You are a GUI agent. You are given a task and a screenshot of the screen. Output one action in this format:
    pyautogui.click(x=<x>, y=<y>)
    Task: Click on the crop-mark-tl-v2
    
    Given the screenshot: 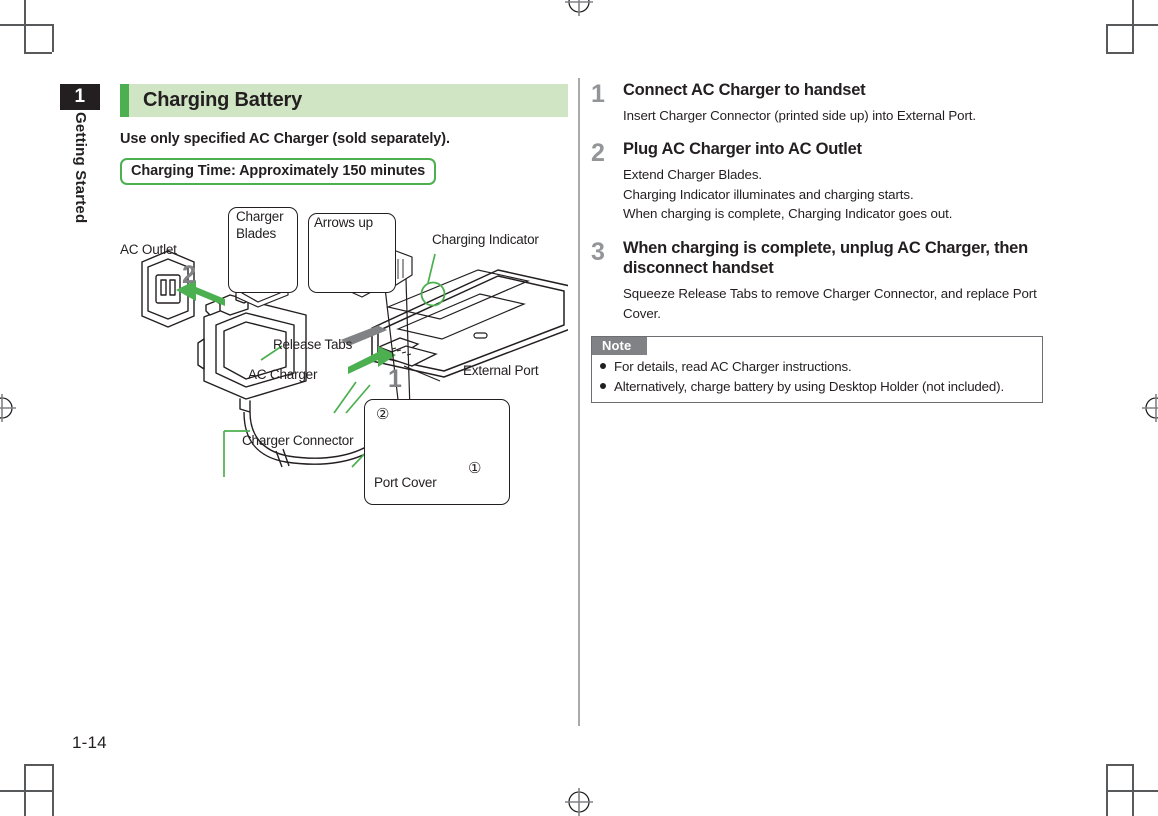 What is the action you would take?
    pyautogui.click(x=53, y=38)
    